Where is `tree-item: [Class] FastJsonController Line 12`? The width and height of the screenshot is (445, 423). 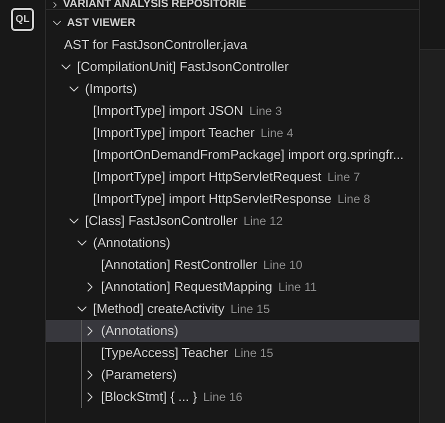 tree-item: [Class] FastJsonController Line 12 is located at coordinates (232, 221).